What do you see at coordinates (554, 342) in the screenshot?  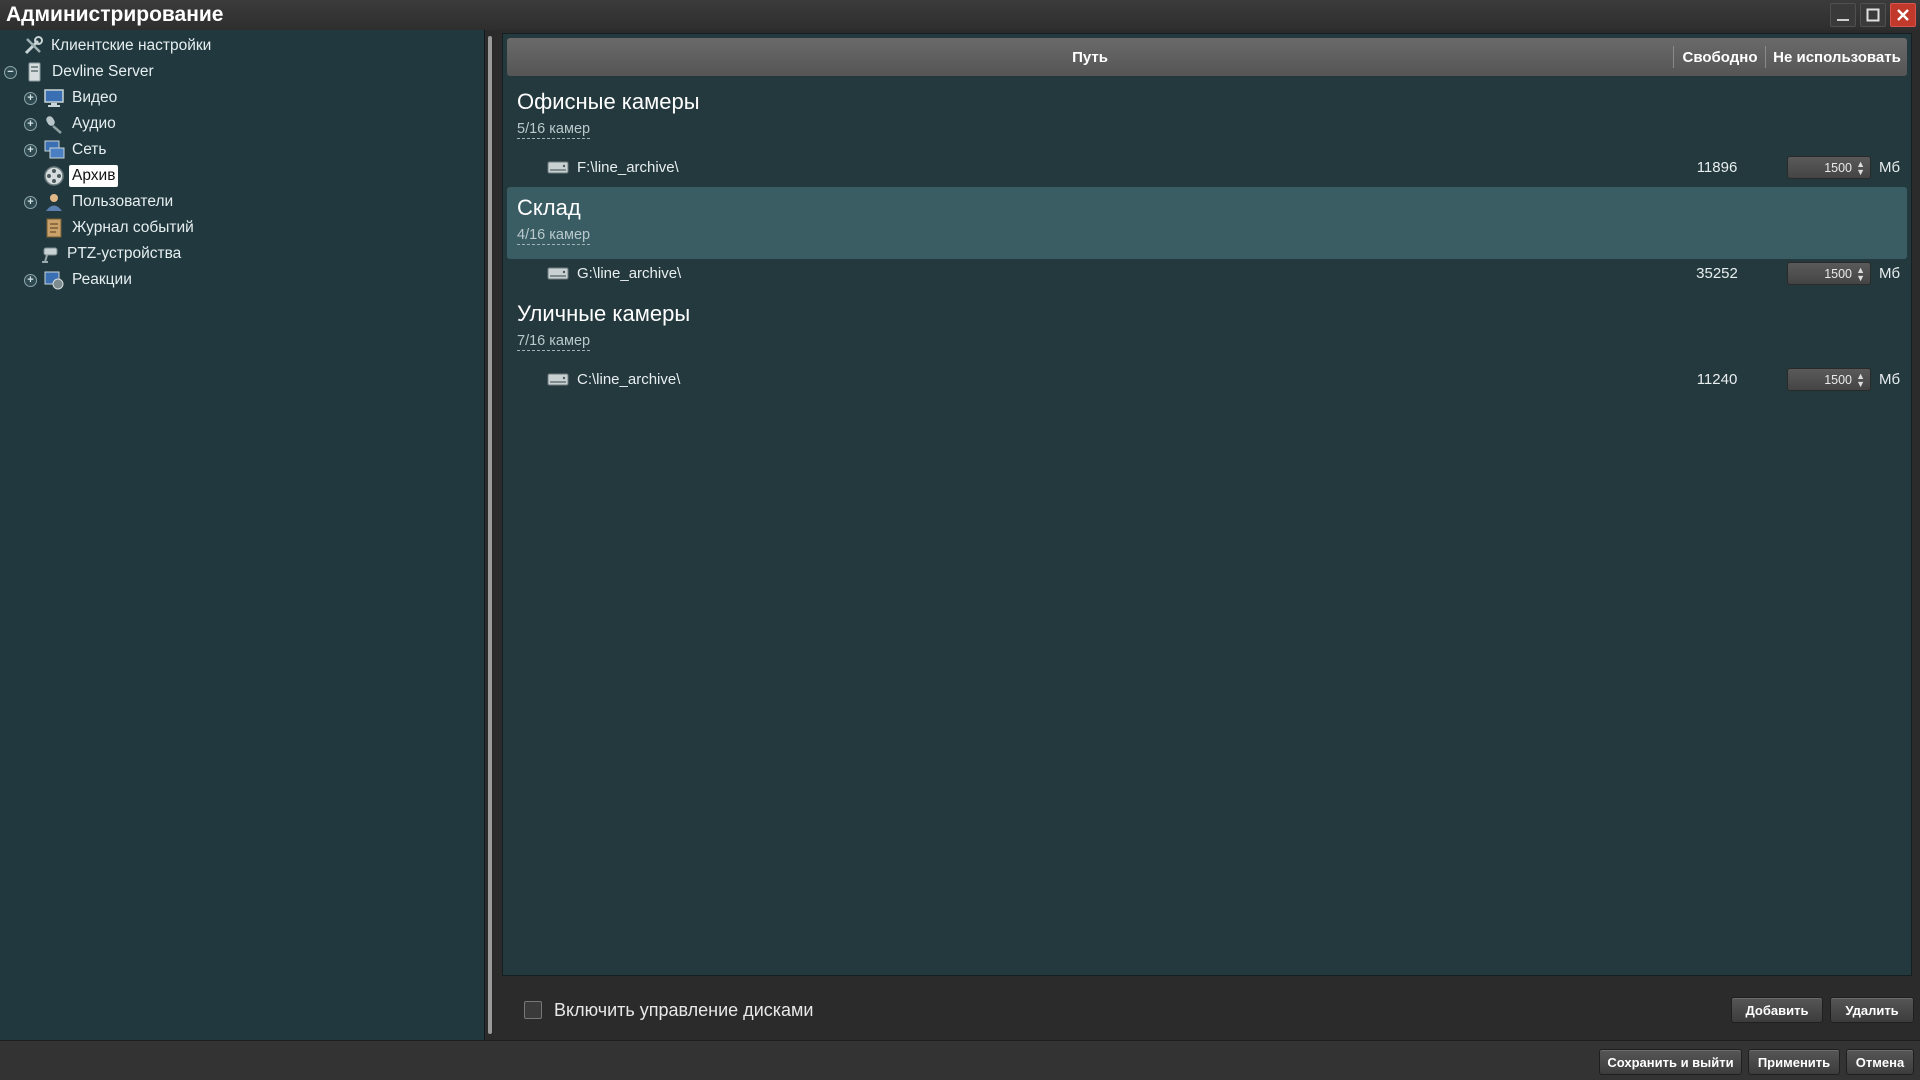 I see `group-camera-count: 7/16 камер` at bounding box center [554, 342].